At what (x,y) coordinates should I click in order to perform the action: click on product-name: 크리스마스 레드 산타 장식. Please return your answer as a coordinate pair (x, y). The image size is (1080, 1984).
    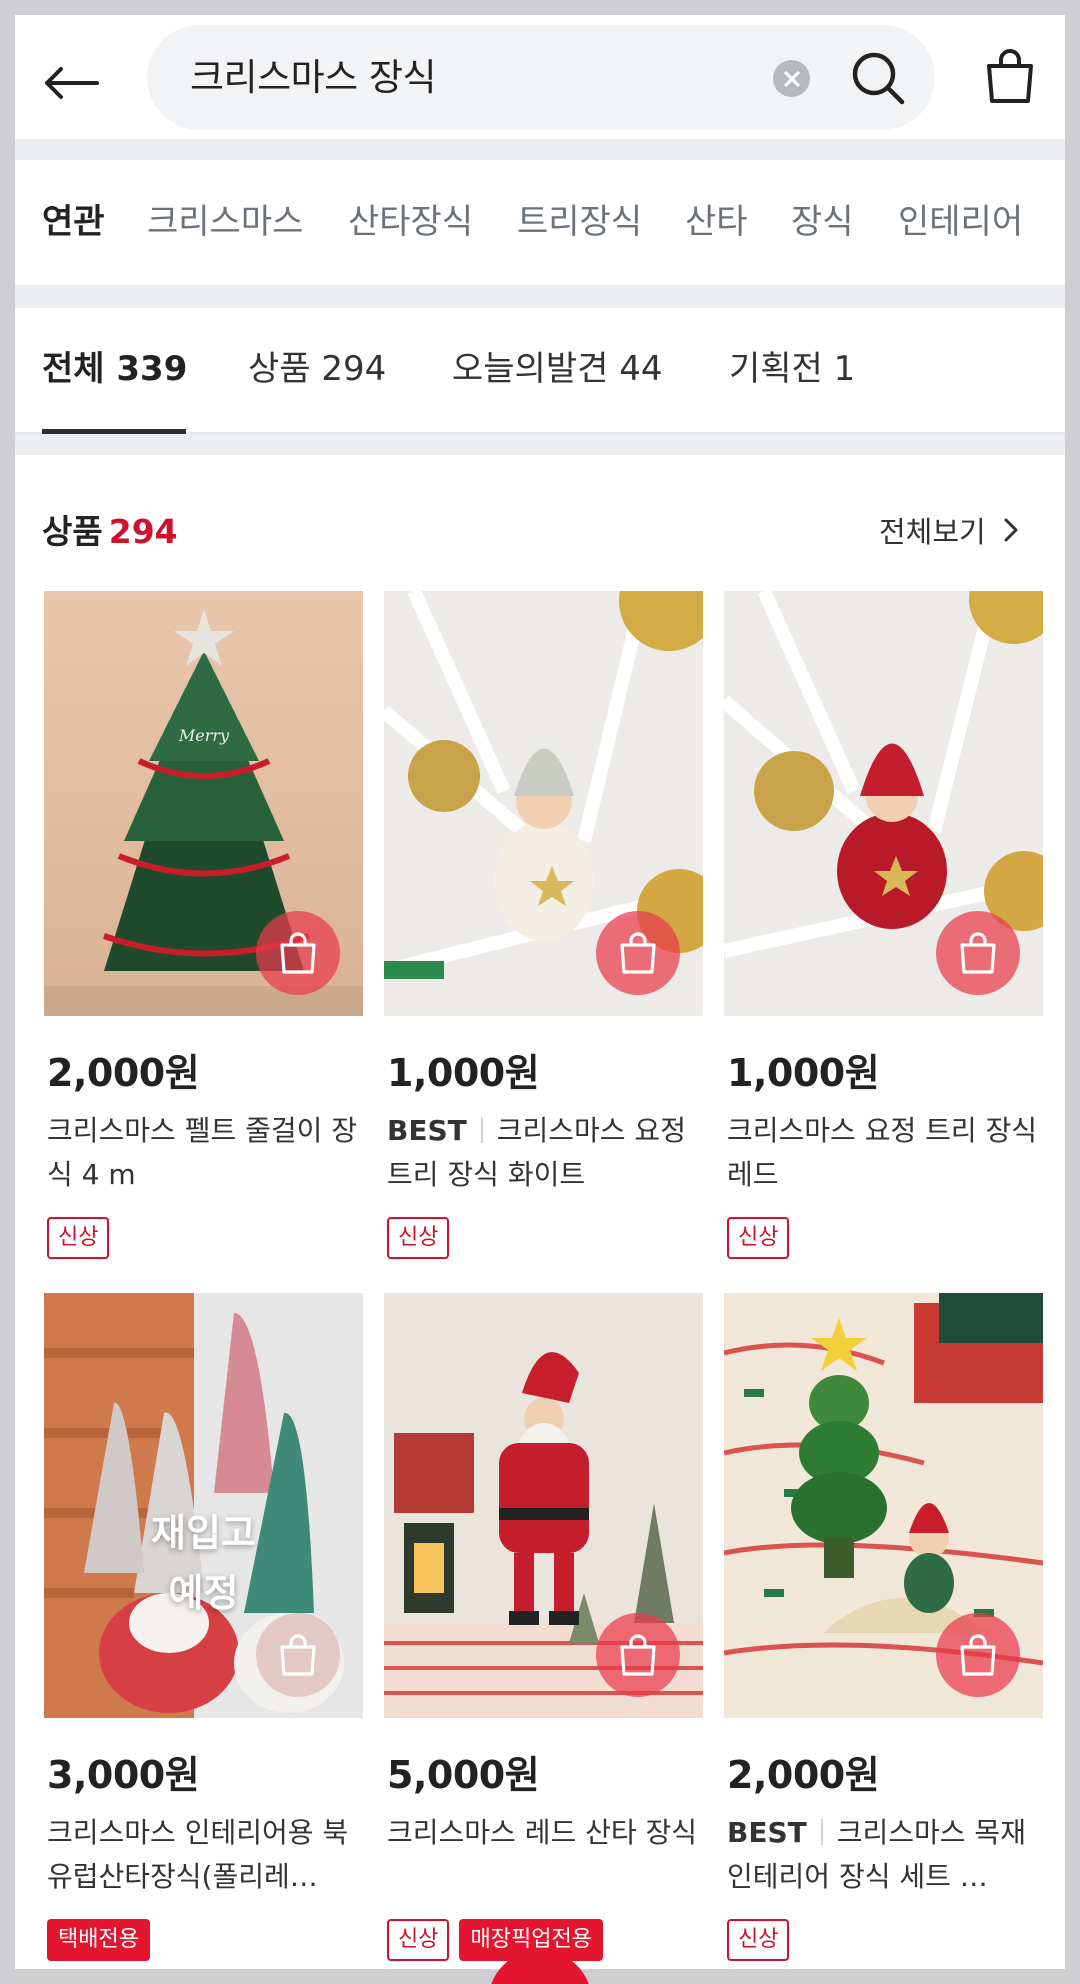
    Looking at the image, I should click on (545, 1855).